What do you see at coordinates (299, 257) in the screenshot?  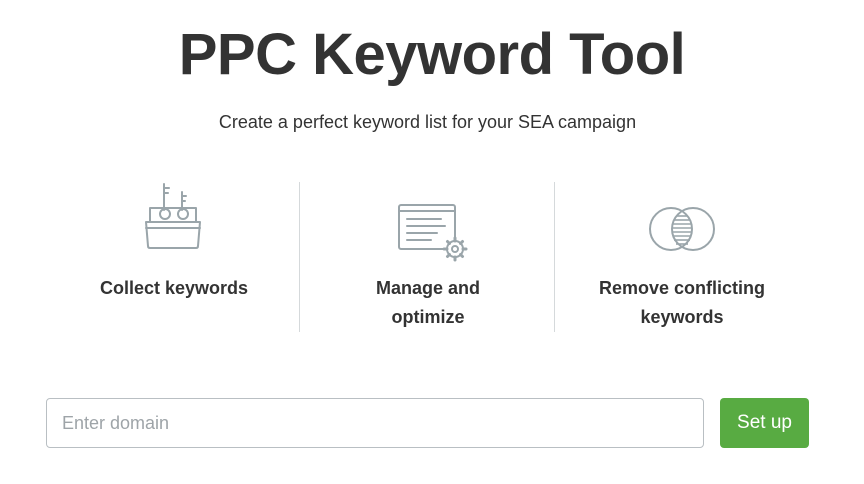 I see `feature-divider` at bounding box center [299, 257].